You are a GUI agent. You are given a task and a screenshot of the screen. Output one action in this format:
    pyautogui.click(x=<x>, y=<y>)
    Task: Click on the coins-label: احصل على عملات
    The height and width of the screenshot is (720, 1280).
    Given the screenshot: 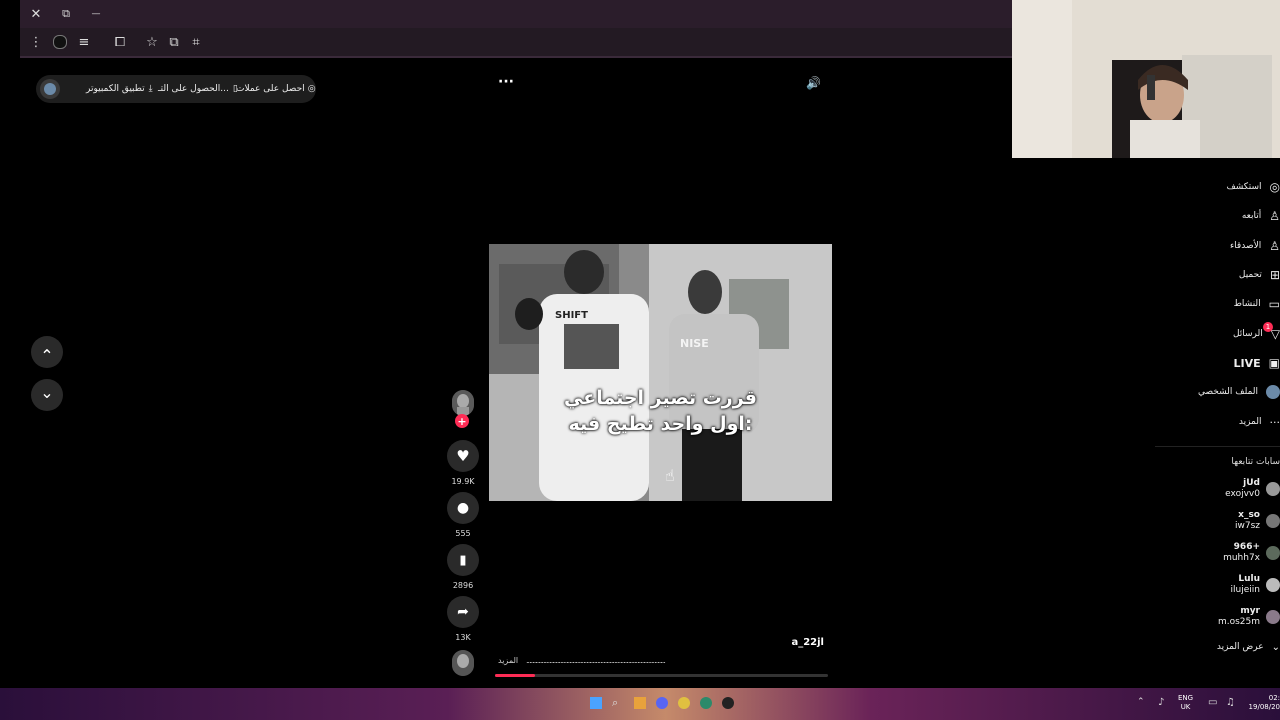 What is the action you would take?
    pyautogui.click(x=270, y=89)
    